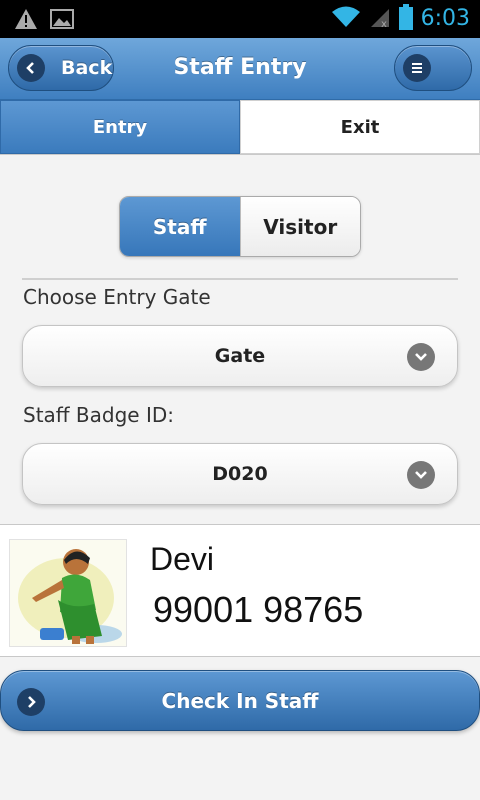  Describe the element at coordinates (240, 69) in the screenshot. I see `app-header: Back Staff Entry` at that location.